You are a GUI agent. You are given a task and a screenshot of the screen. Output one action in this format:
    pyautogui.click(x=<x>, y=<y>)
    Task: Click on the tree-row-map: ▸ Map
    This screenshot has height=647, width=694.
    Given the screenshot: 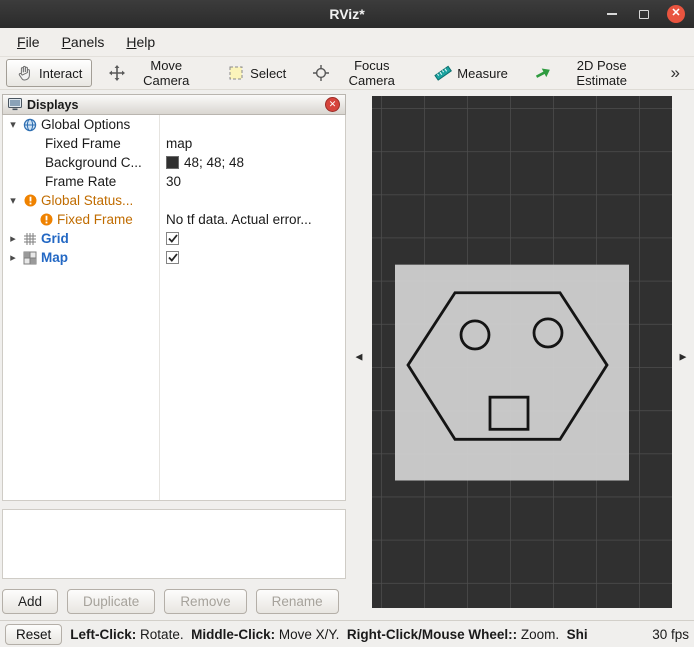 What is the action you would take?
    pyautogui.click(x=174, y=257)
    